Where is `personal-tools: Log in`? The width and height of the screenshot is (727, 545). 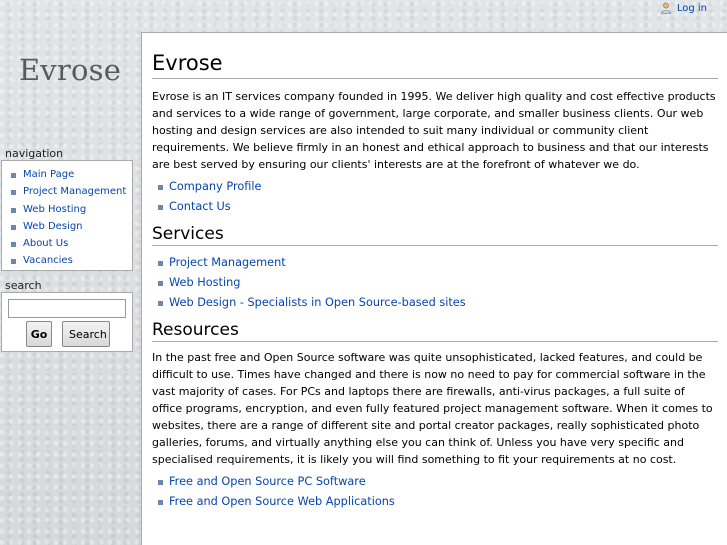
personal-tools: Log in is located at coordinates (683, 8).